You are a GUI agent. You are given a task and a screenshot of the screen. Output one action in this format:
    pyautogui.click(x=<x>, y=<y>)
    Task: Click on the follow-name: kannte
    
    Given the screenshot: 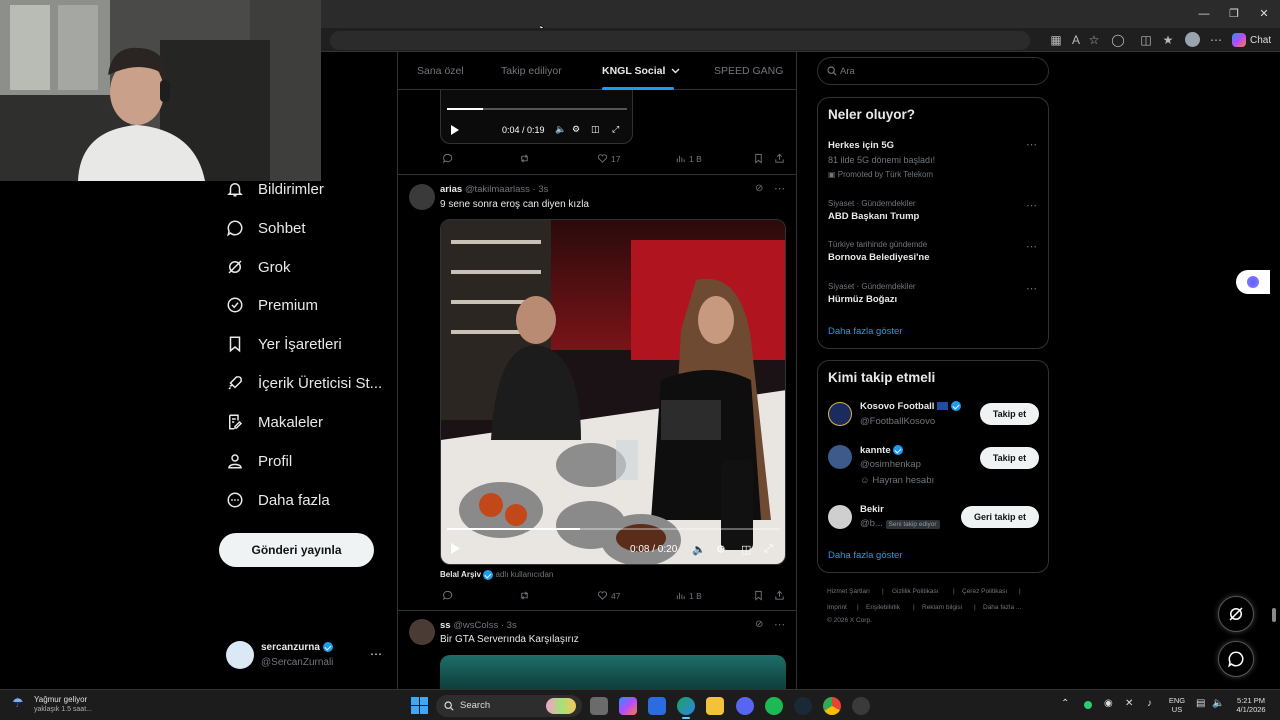 What is the action you would take?
    pyautogui.click(x=875, y=450)
    